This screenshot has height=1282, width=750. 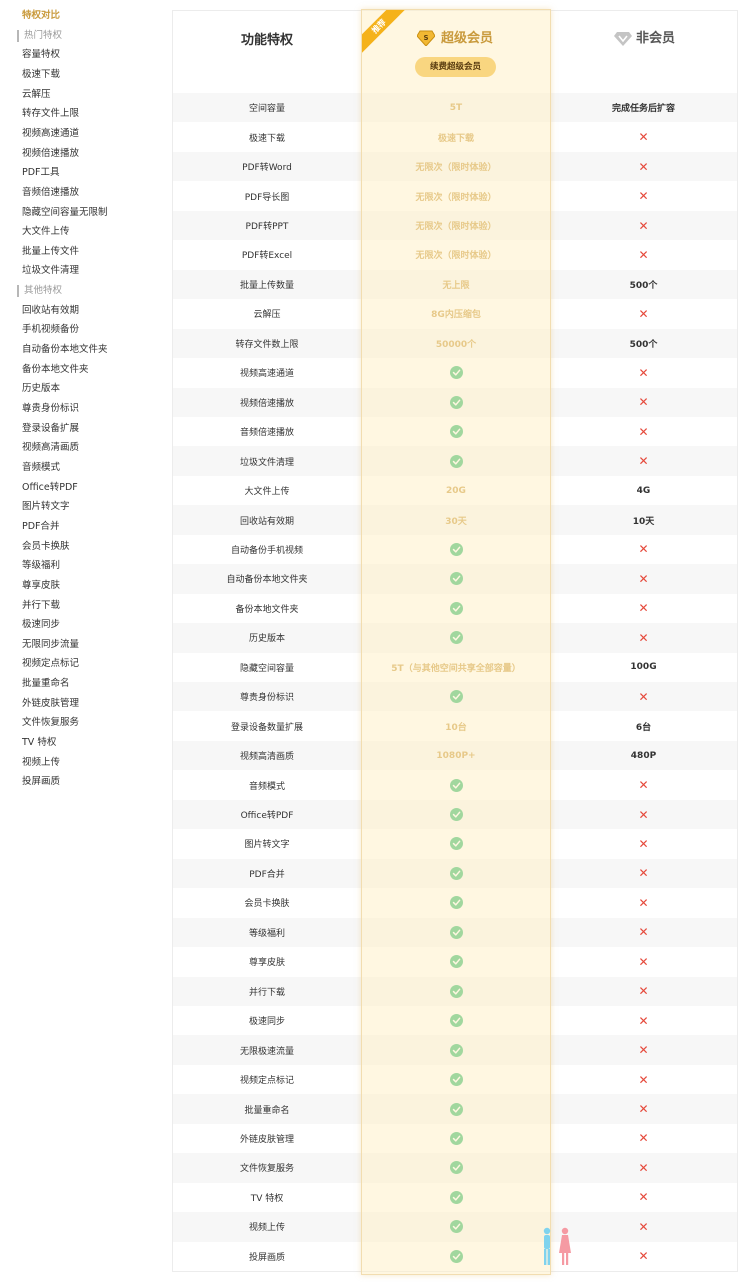 What do you see at coordinates (455, 873) in the screenshot?
I see `table-row: PDF合并 ✕` at bounding box center [455, 873].